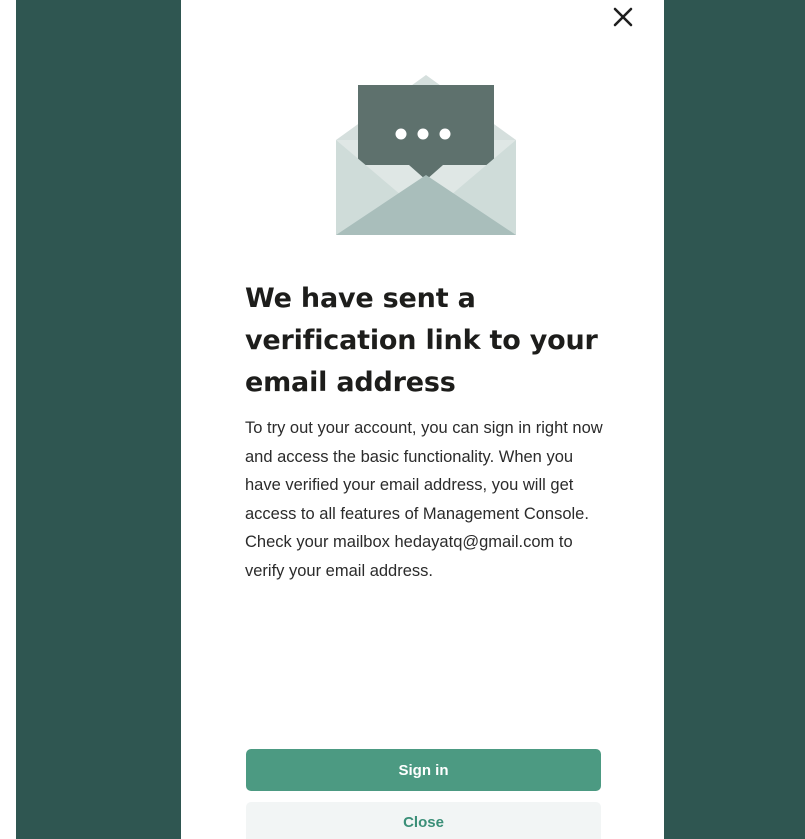  I want to click on envelope-message-icon, so click(426, 155).